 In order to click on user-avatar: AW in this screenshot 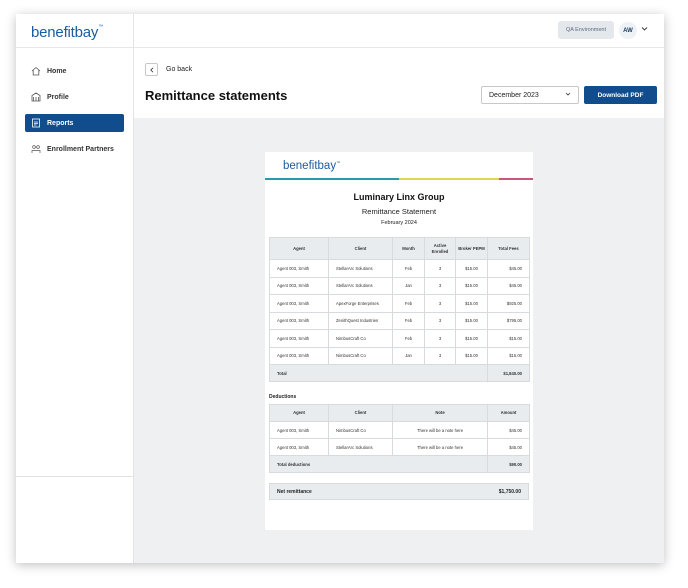, I will do `click(628, 30)`.